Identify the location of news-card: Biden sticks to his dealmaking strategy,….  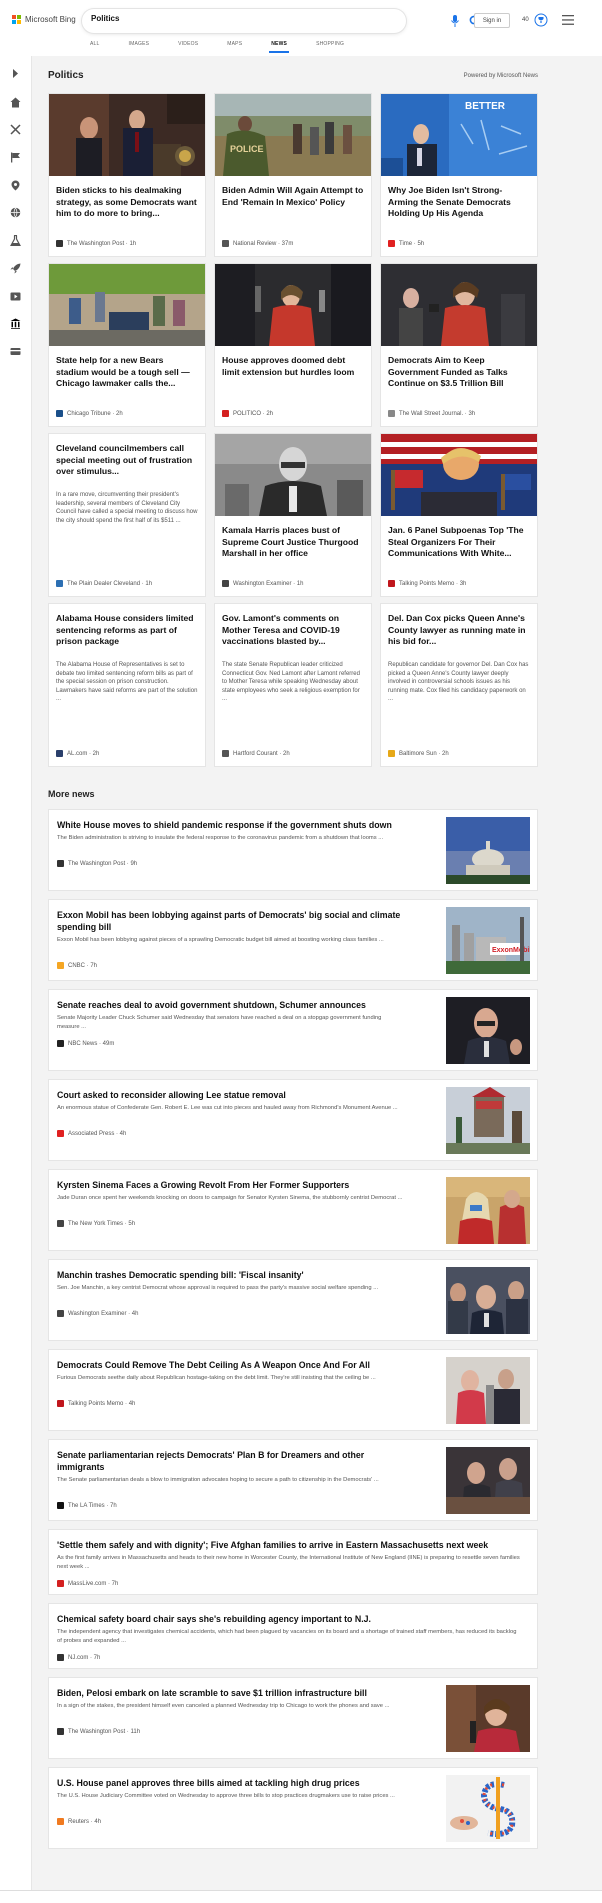
(127, 175).